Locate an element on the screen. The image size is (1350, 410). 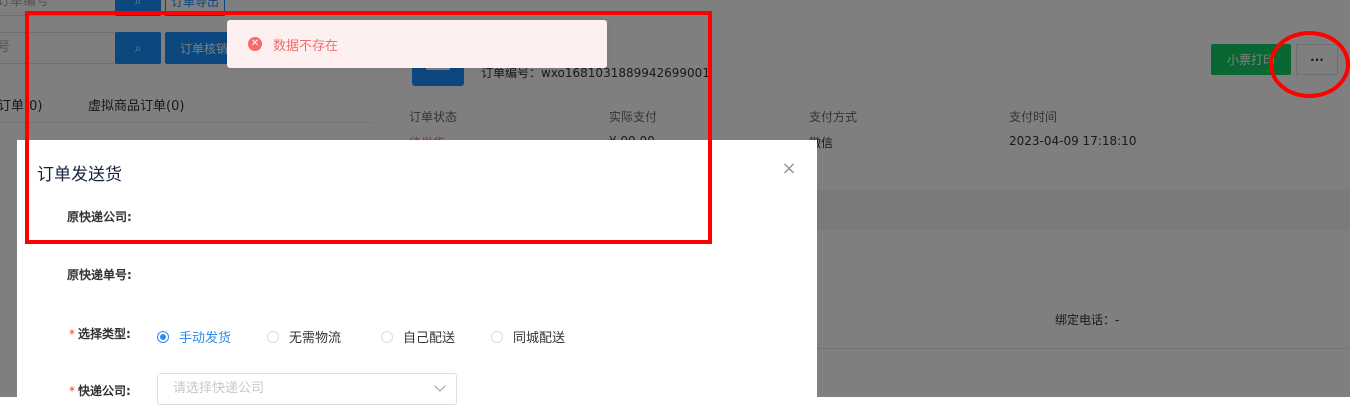
radio-same-city: 同城配送 is located at coordinates (528, 336).